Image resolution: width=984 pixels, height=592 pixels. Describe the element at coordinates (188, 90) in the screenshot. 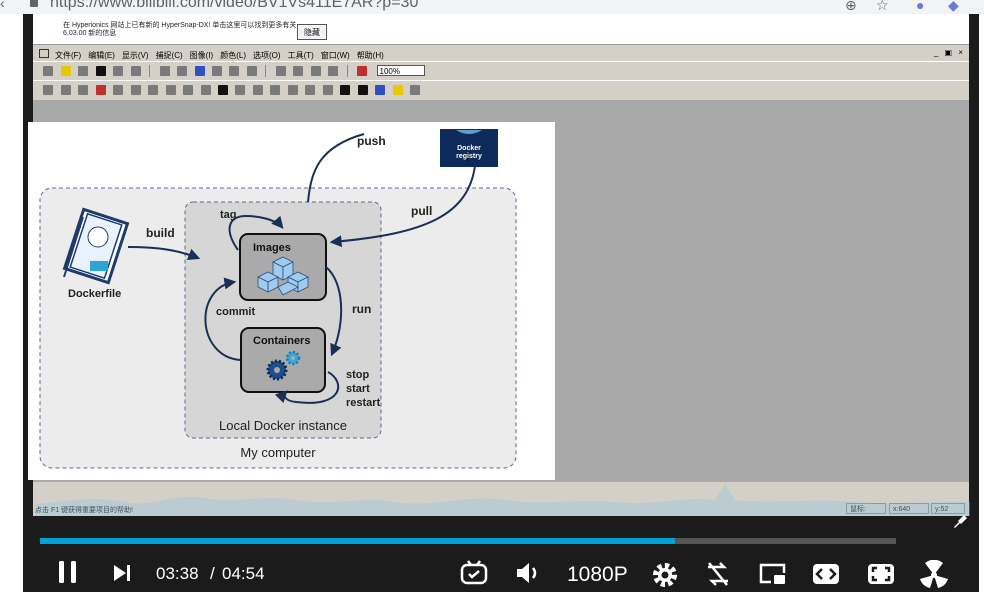

I see `crop-select-icon` at that location.